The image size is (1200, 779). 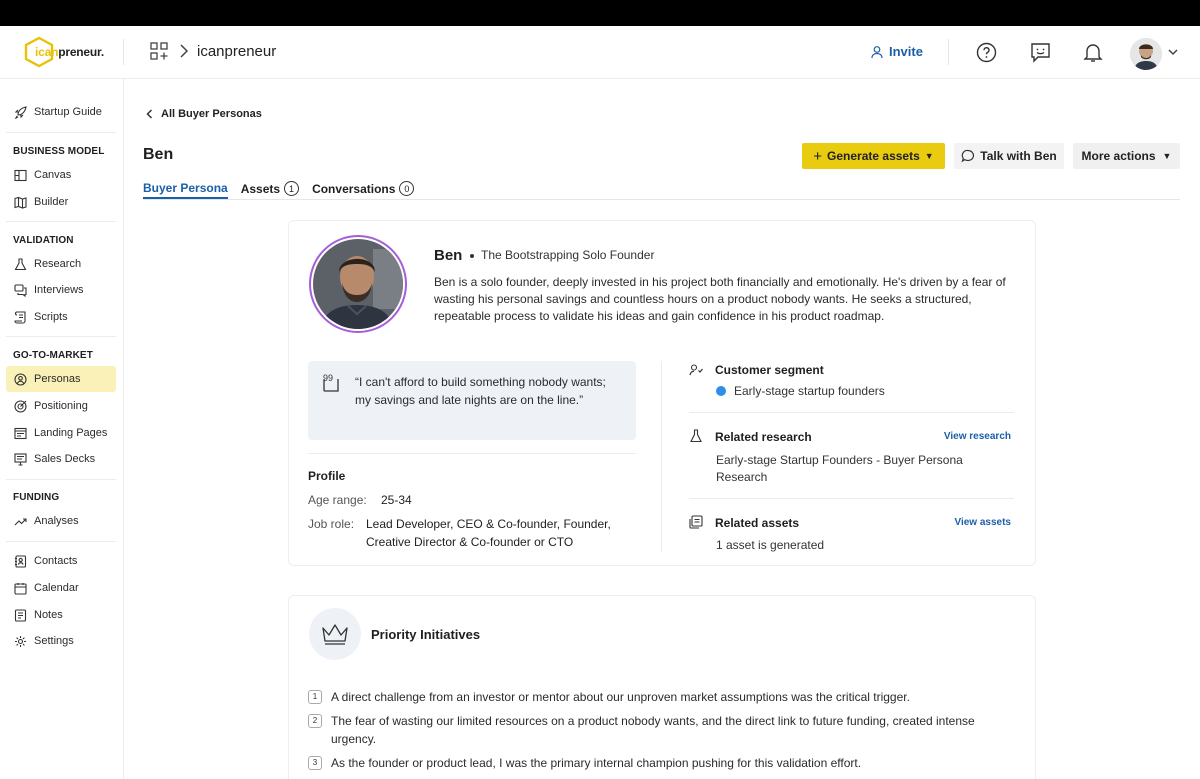 What do you see at coordinates (20, 175) in the screenshot?
I see `canvas-icon` at bounding box center [20, 175].